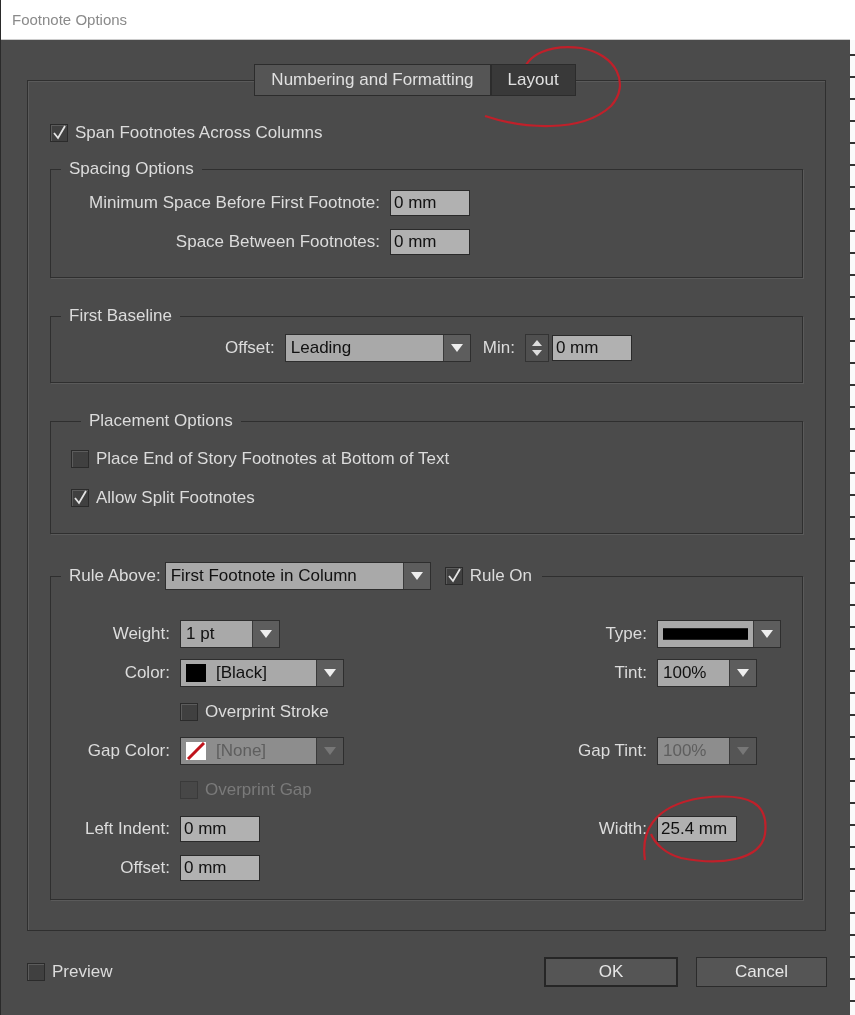 This screenshot has height=1015, width=855. What do you see at coordinates (625, 633) in the screenshot?
I see `field-label: Type:` at bounding box center [625, 633].